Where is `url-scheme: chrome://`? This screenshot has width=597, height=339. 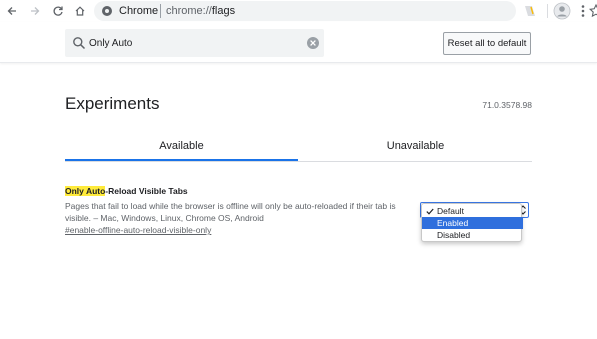
url-scheme: chrome:// is located at coordinates (189, 11).